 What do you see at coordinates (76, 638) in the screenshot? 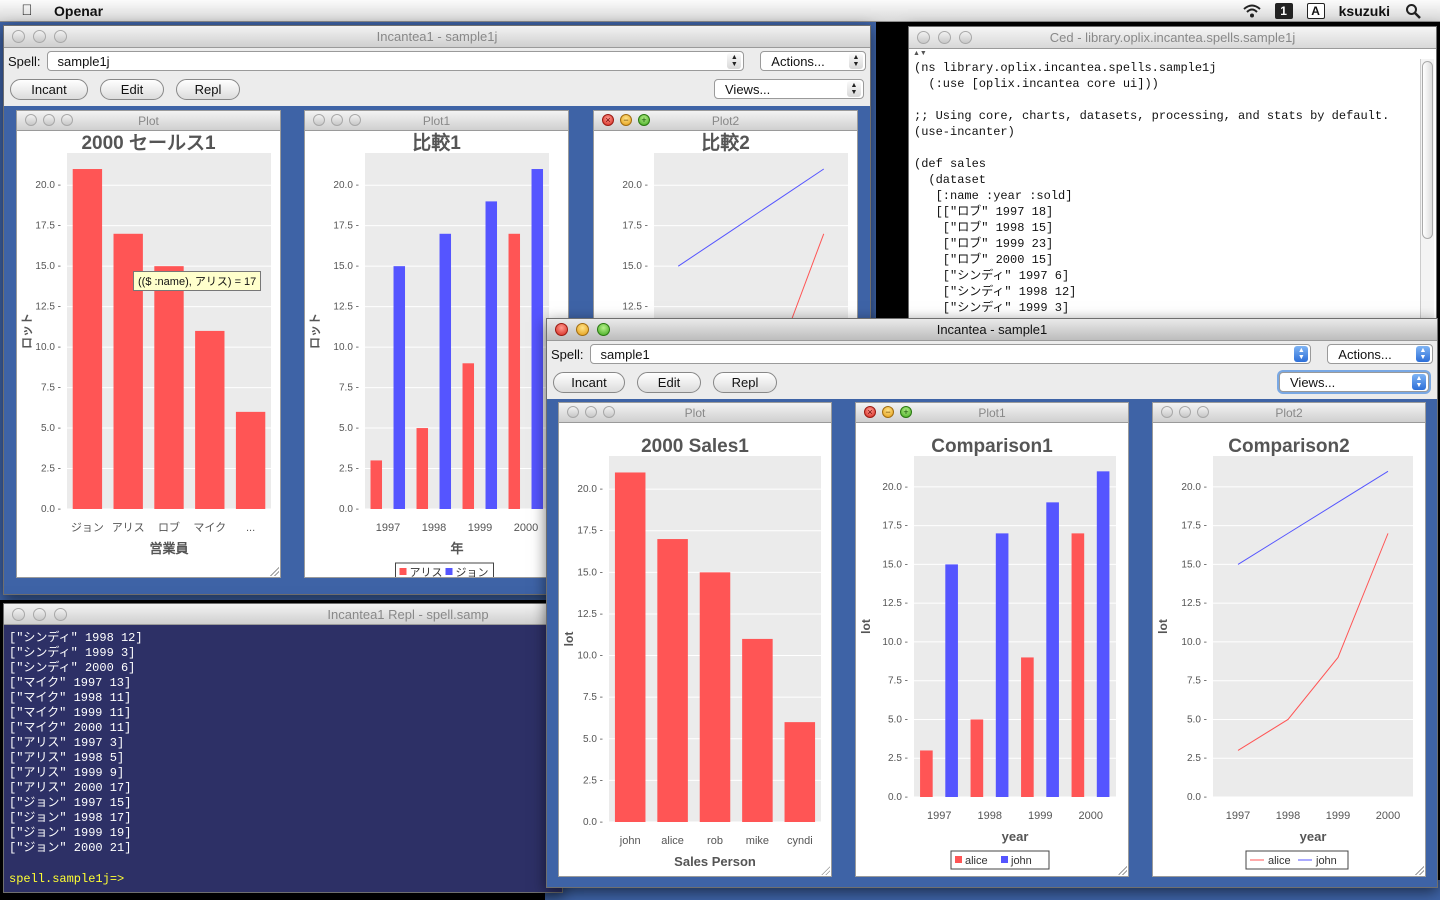
I see `repl-line: ["シンディ" 1998 12]` at bounding box center [76, 638].